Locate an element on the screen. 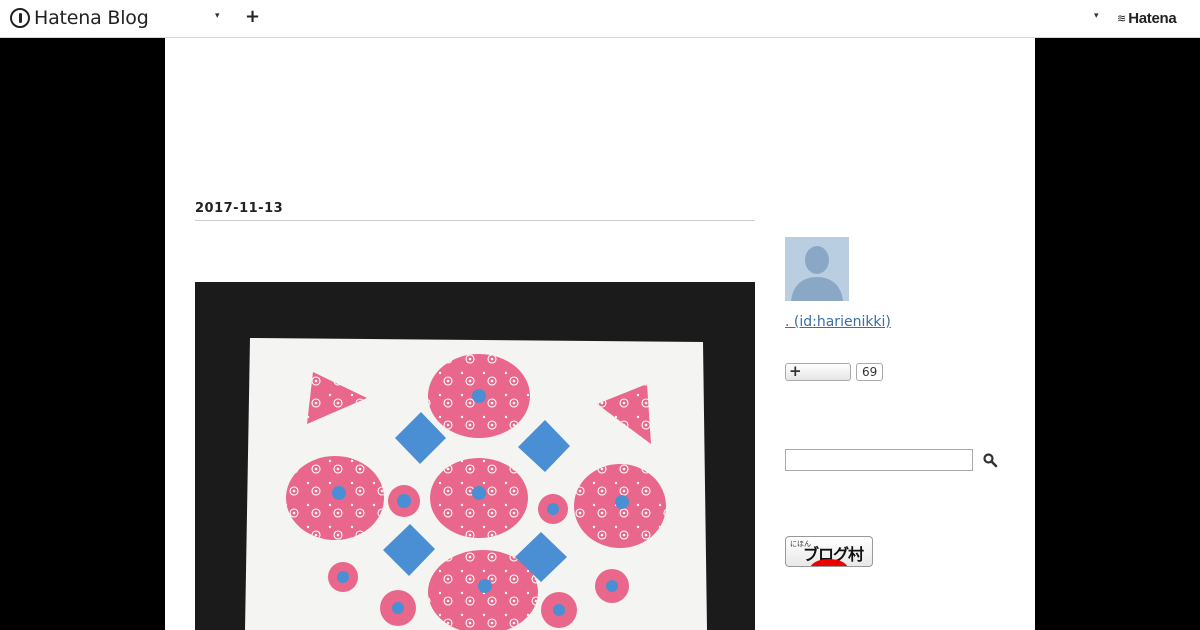 This screenshot has height=630, width=1200. hatena-bookmark-button: + is located at coordinates (818, 371).